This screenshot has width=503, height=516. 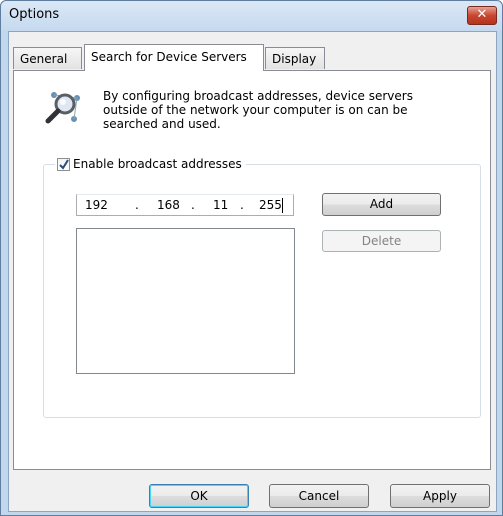 I want to click on cancel-button: Cancel, so click(x=319, y=496).